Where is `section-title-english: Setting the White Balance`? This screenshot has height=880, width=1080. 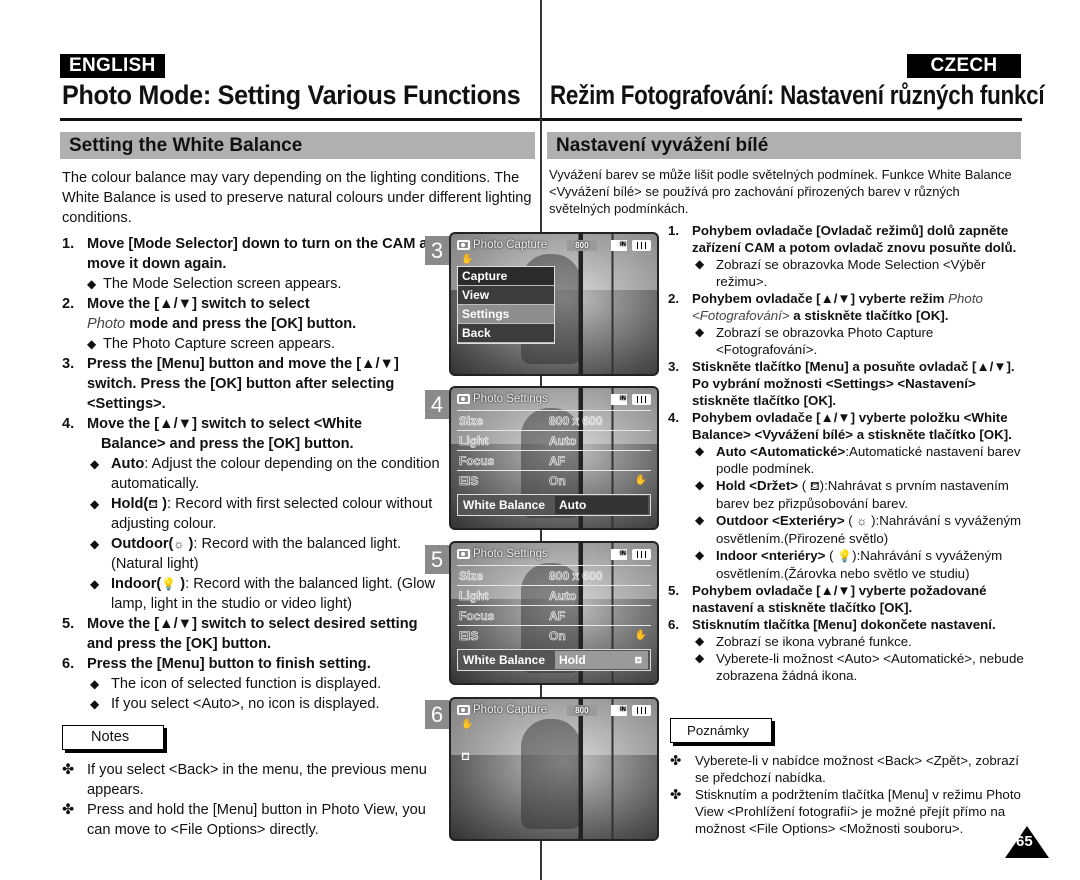 section-title-english: Setting the White Balance is located at coordinates (297, 145).